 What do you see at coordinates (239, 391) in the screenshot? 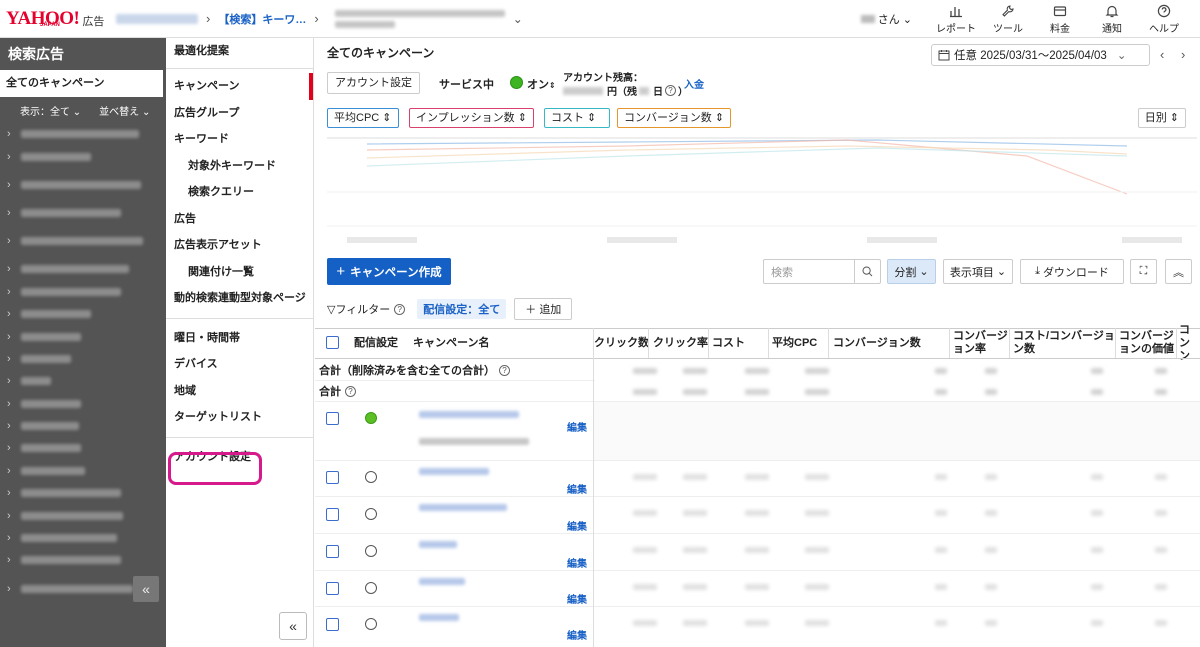
I see `subnav-locations: 地域` at bounding box center [239, 391].